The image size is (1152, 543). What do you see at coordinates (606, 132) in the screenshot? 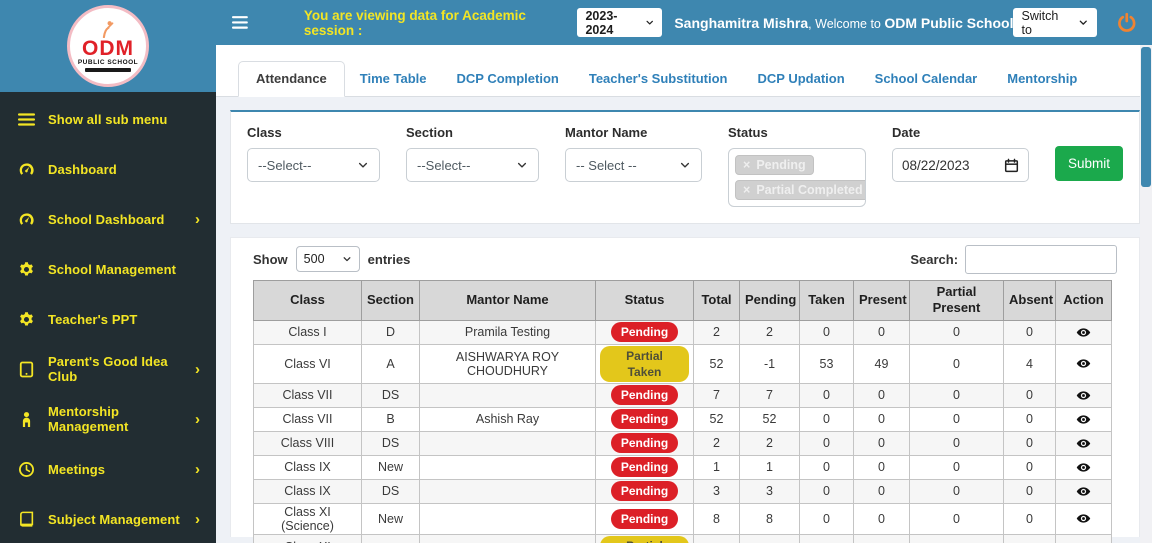
I see `mantor-label: Mantor Name` at bounding box center [606, 132].